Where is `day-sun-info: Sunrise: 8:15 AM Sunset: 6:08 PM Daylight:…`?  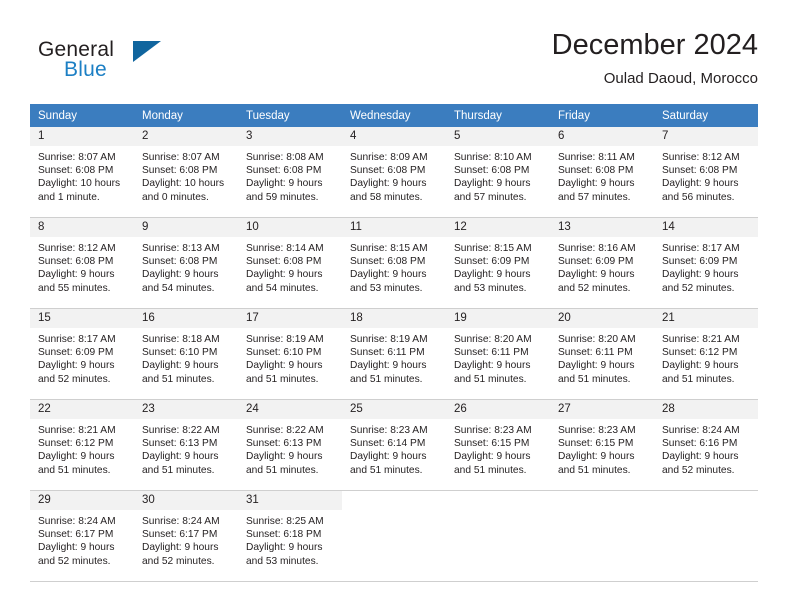 day-sun-info: Sunrise: 8:15 AM Sunset: 6:08 PM Daylight:… is located at coordinates (394, 266).